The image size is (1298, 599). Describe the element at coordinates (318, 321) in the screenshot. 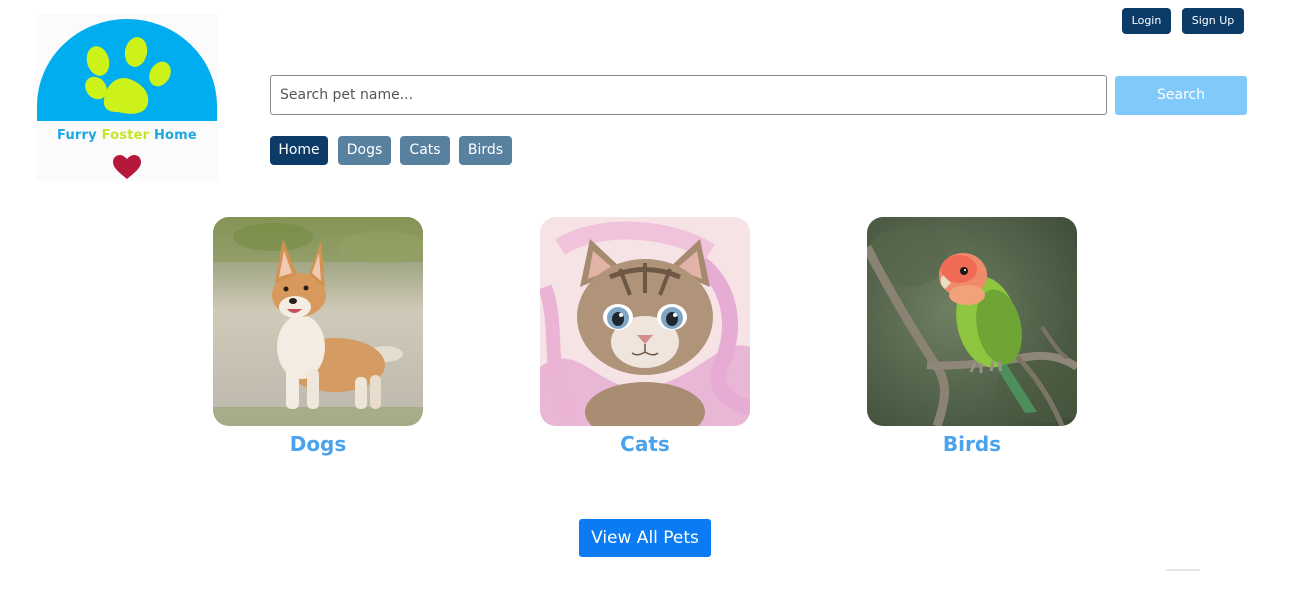

I see `corgi-photo` at that location.